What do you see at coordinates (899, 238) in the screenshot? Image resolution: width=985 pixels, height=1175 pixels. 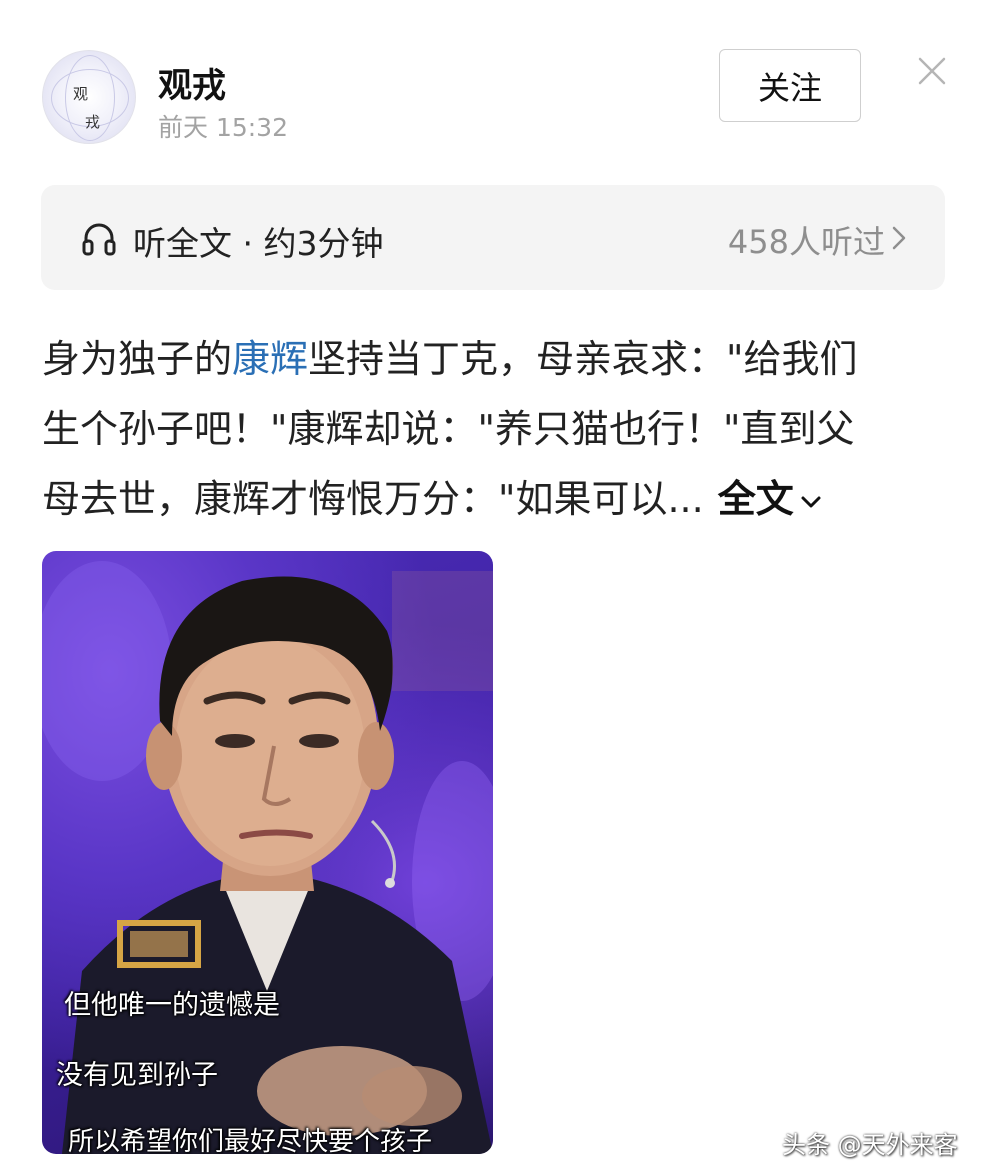 I see `chevron-right-icon` at bounding box center [899, 238].